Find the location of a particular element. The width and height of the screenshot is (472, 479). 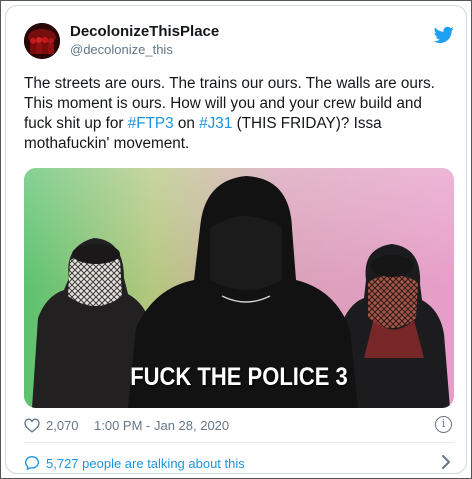

tweet-text-part: on is located at coordinates (186, 123).